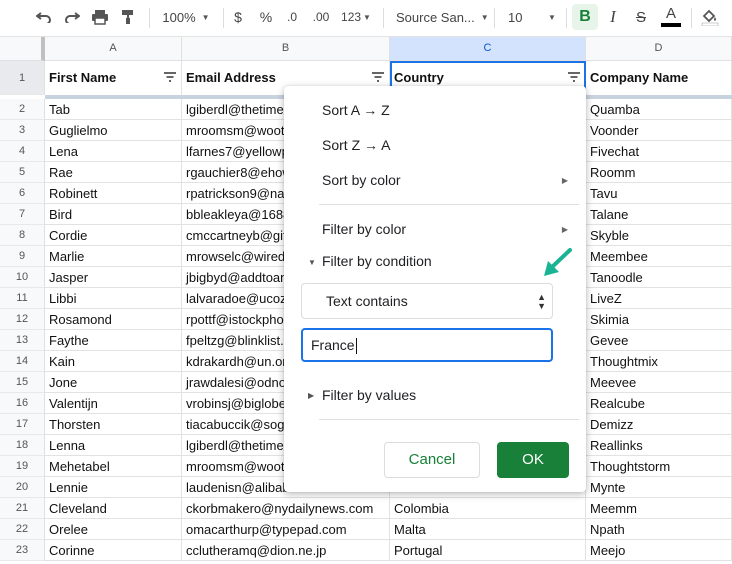 Image resolution: width=732 pixels, height=564 pixels. Describe the element at coordinates (238, 17) in the screenshot. I see `currency-button: $` at that location.